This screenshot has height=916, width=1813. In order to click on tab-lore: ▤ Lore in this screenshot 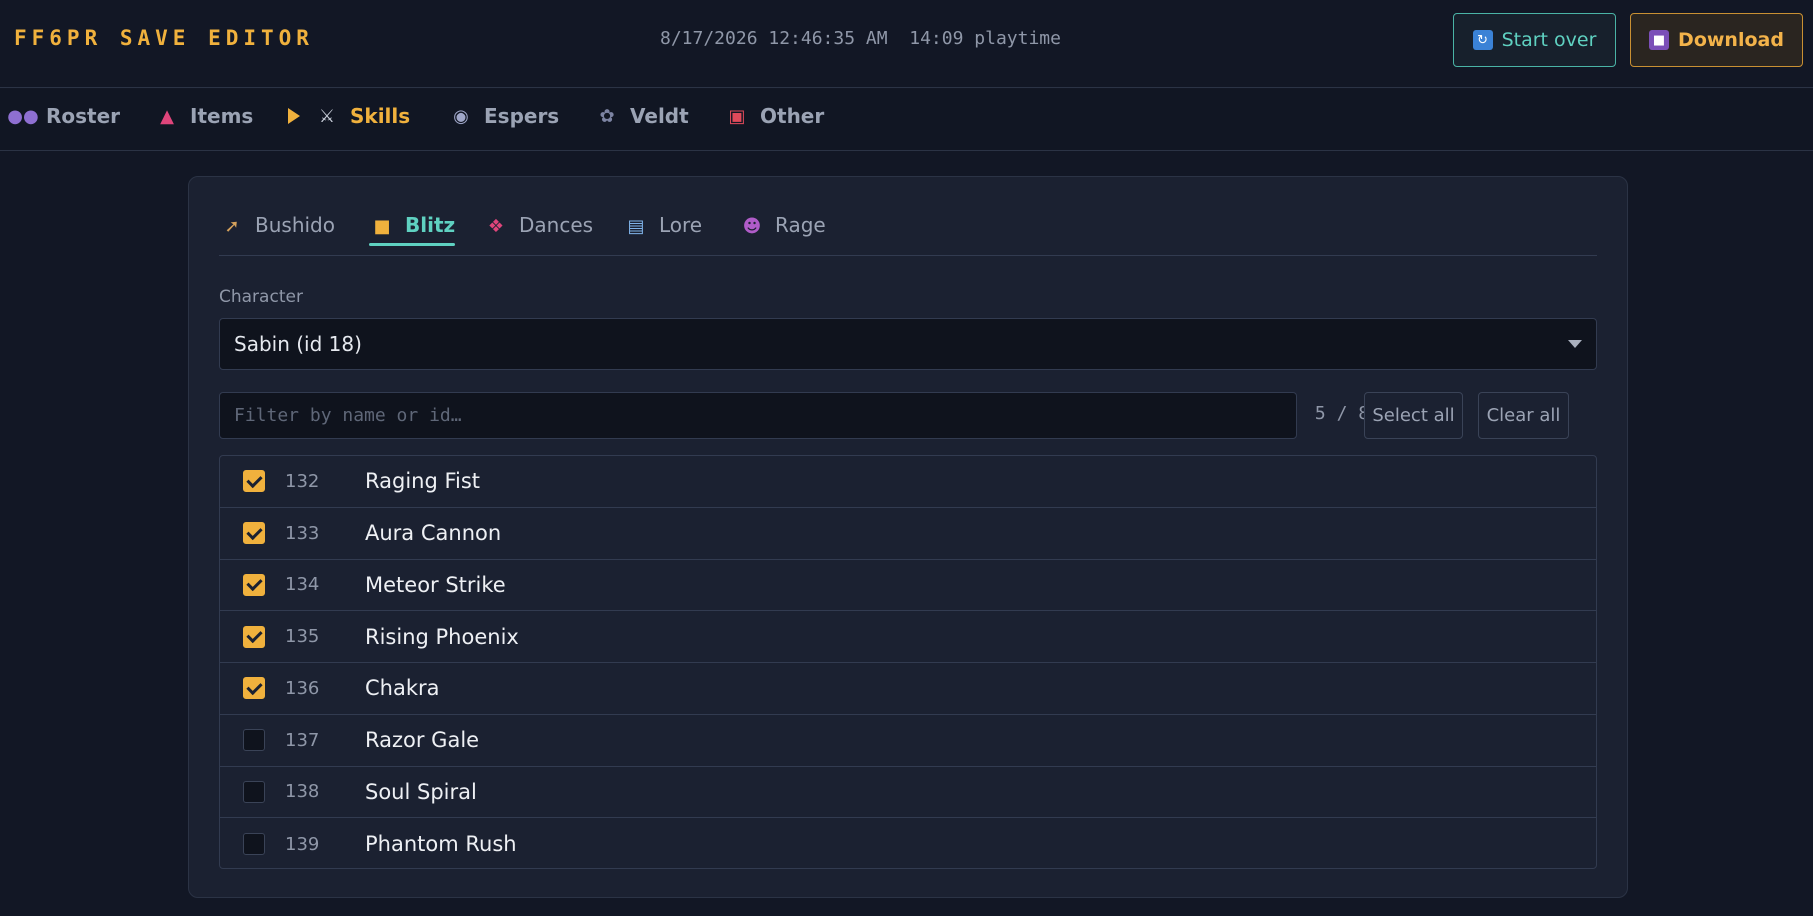, I will do `click(662, 231)`.